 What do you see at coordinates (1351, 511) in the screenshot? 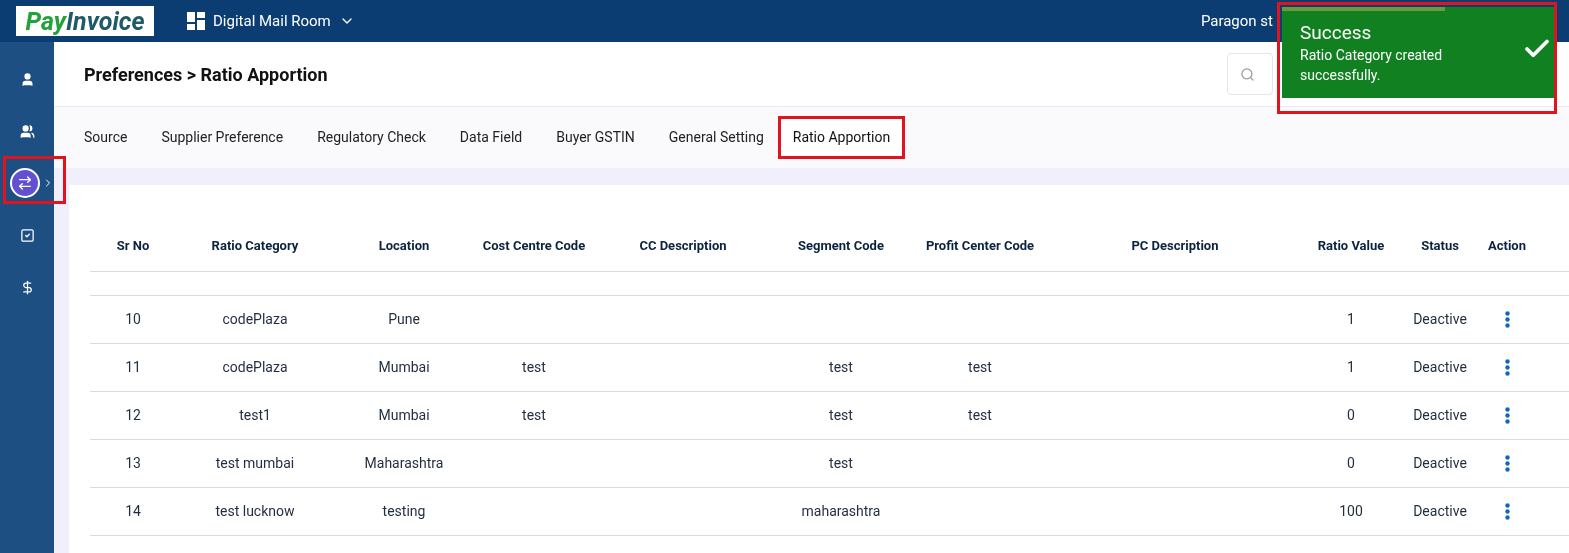
I see `table-cell-text: 100` at bounding box center [1351, 511].